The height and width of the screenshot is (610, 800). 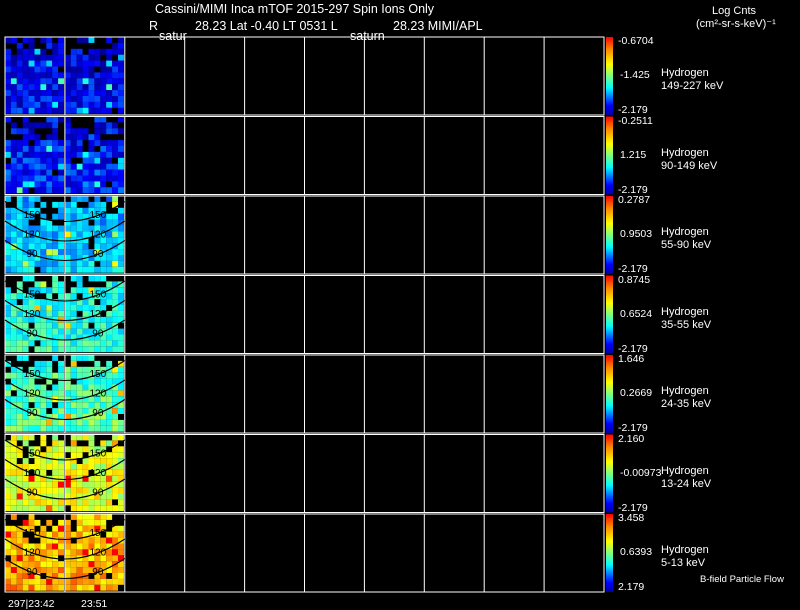 I want to click on panel-energy-label: 90-149 keV, so click(x=689, y=165).